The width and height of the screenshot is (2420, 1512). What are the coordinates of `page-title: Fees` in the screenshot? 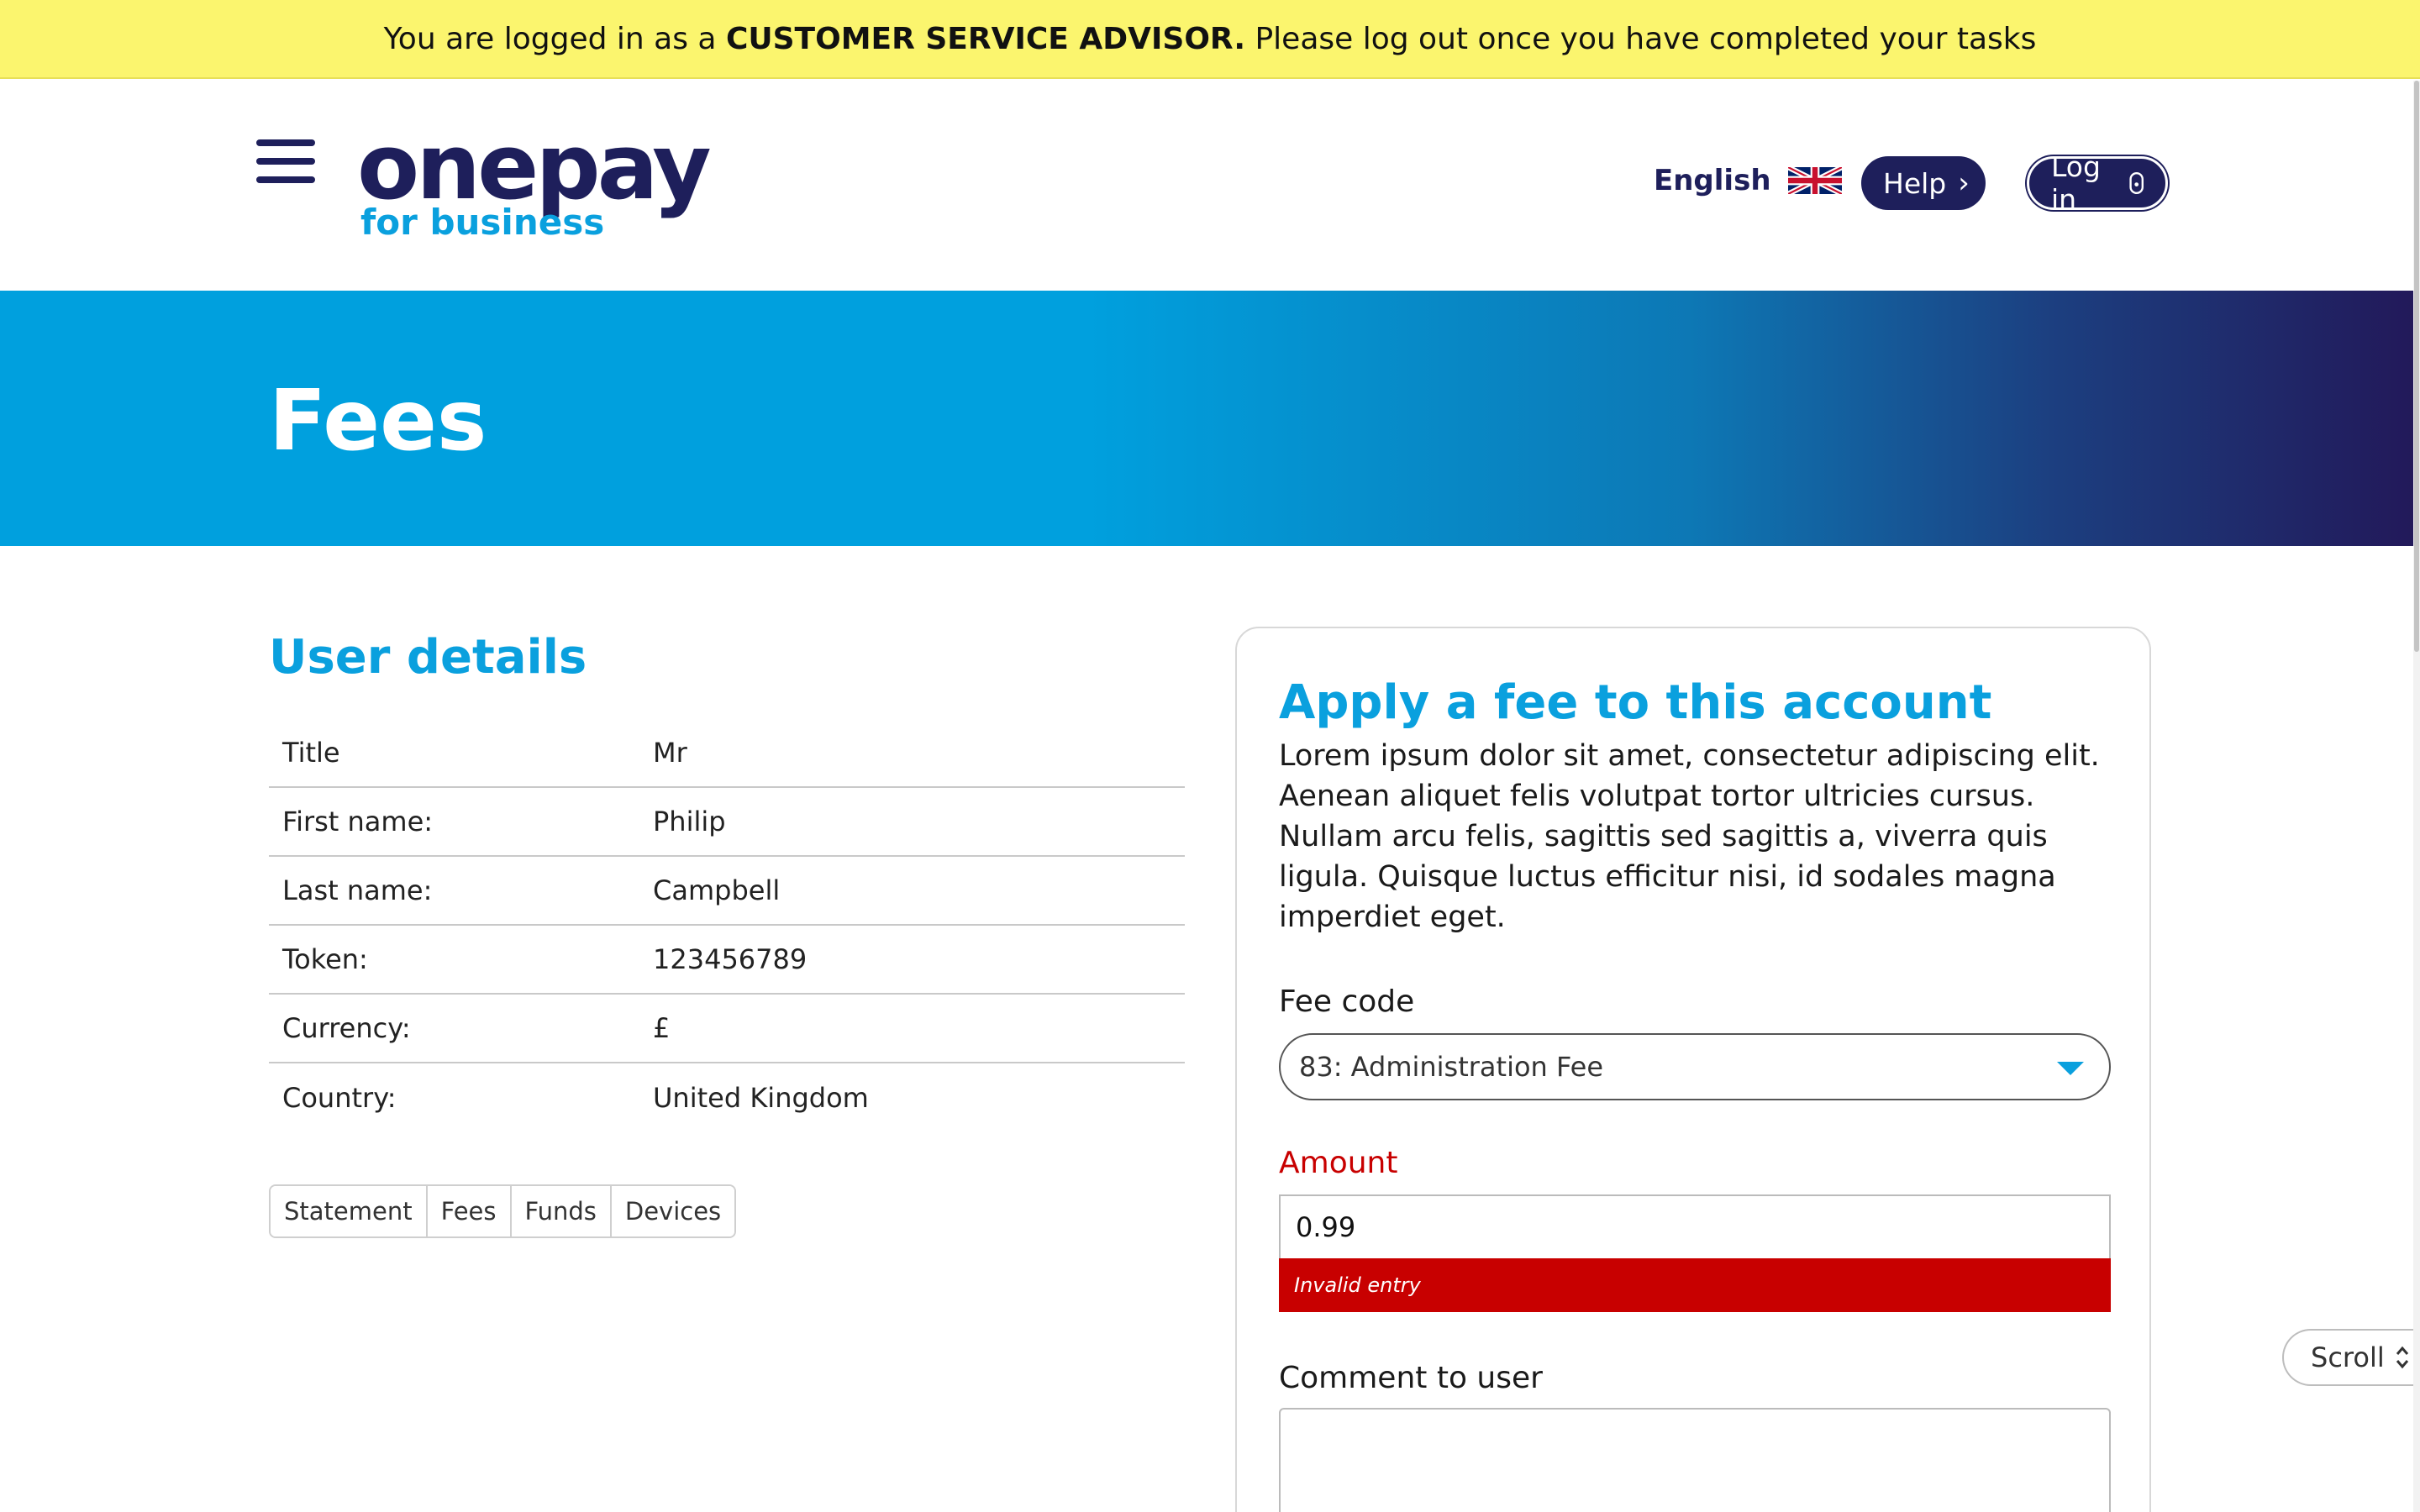 It's located at (378, 420).